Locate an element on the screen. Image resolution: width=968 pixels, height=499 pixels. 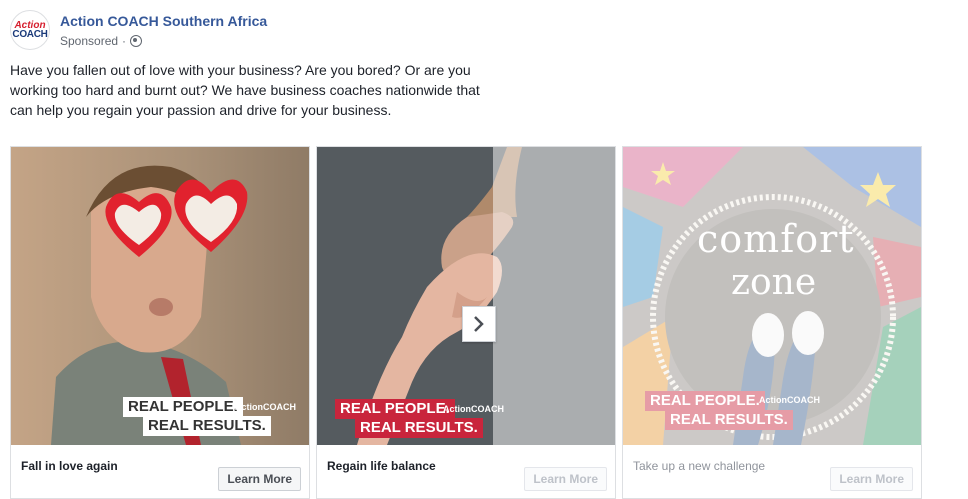
card-3-chalk-word-1: comfort is located at coordinates (776, 239).